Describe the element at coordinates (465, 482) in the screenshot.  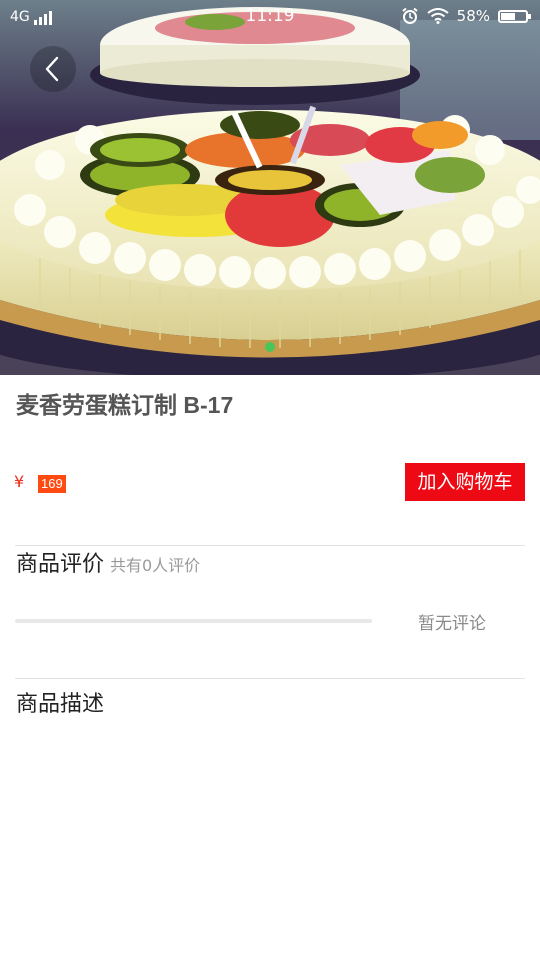
I see `add-to-cart-button: 加入购物车` at that location.